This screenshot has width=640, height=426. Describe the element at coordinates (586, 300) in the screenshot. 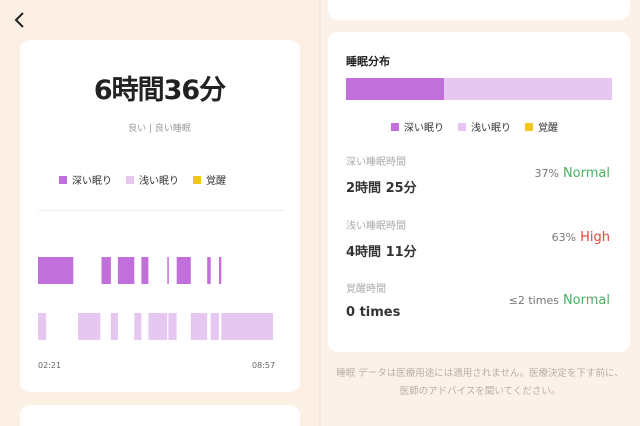

I see `awake-status: Normal` at that location.